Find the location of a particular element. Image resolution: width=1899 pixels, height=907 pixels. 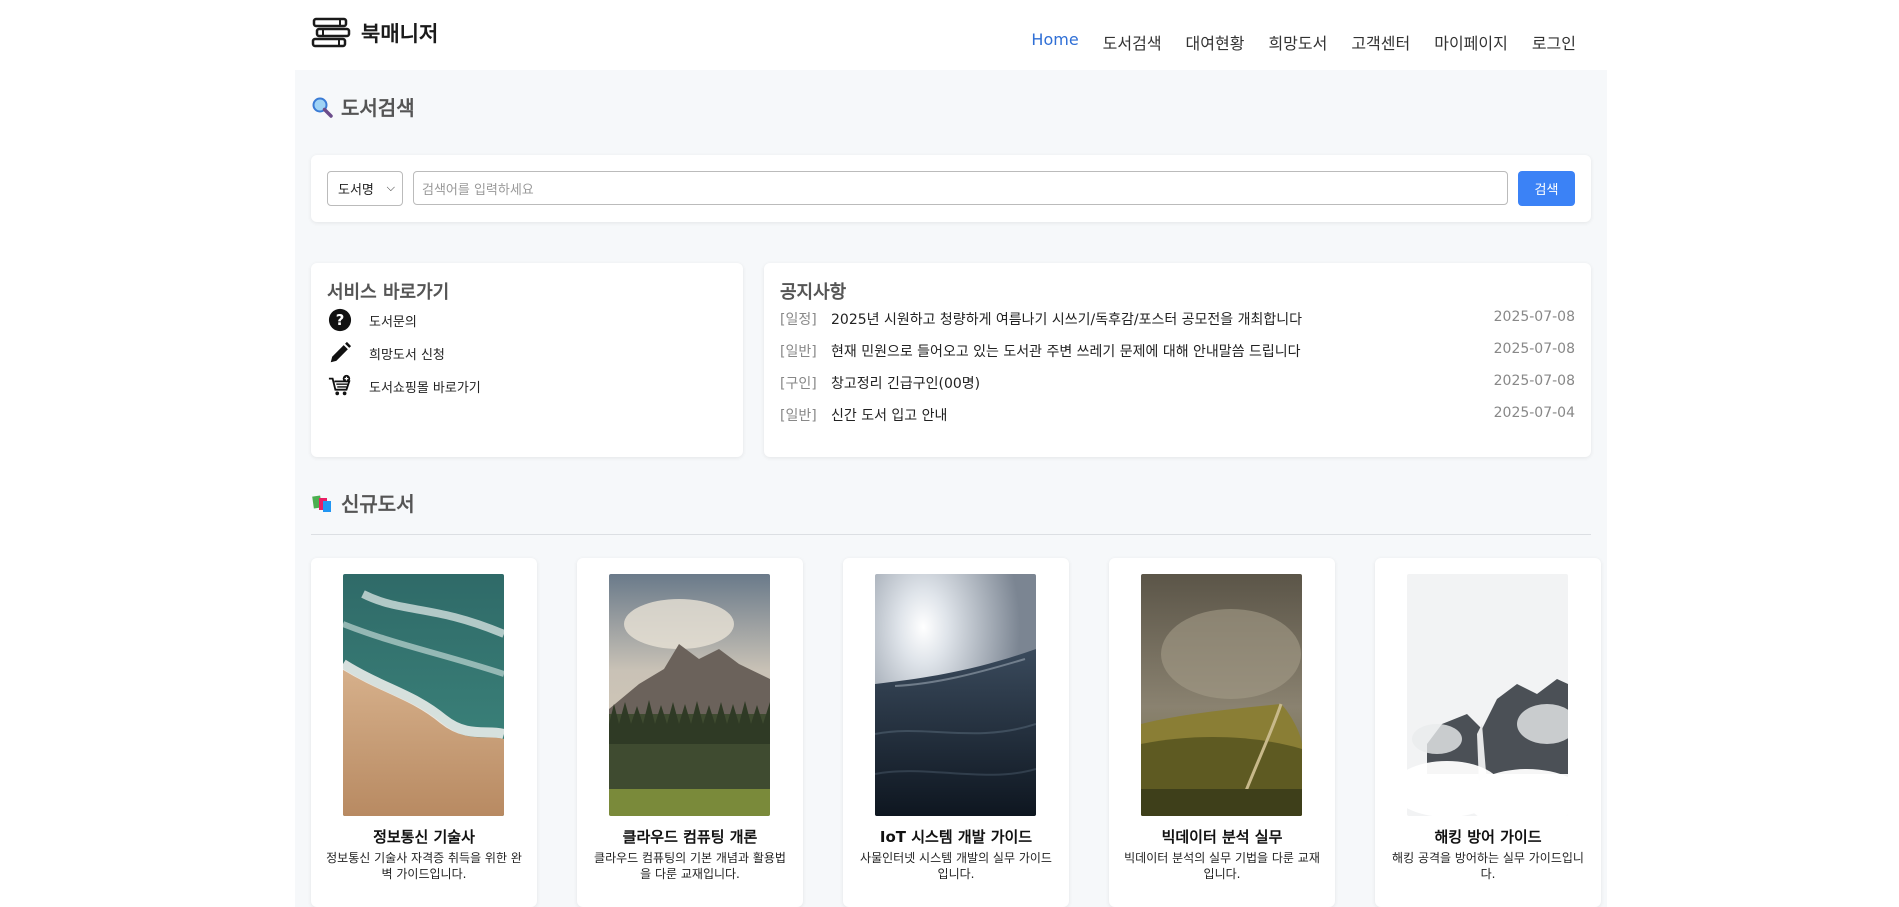

nav-rental-status: 대여현황 is located at coordinates (1215, 42).